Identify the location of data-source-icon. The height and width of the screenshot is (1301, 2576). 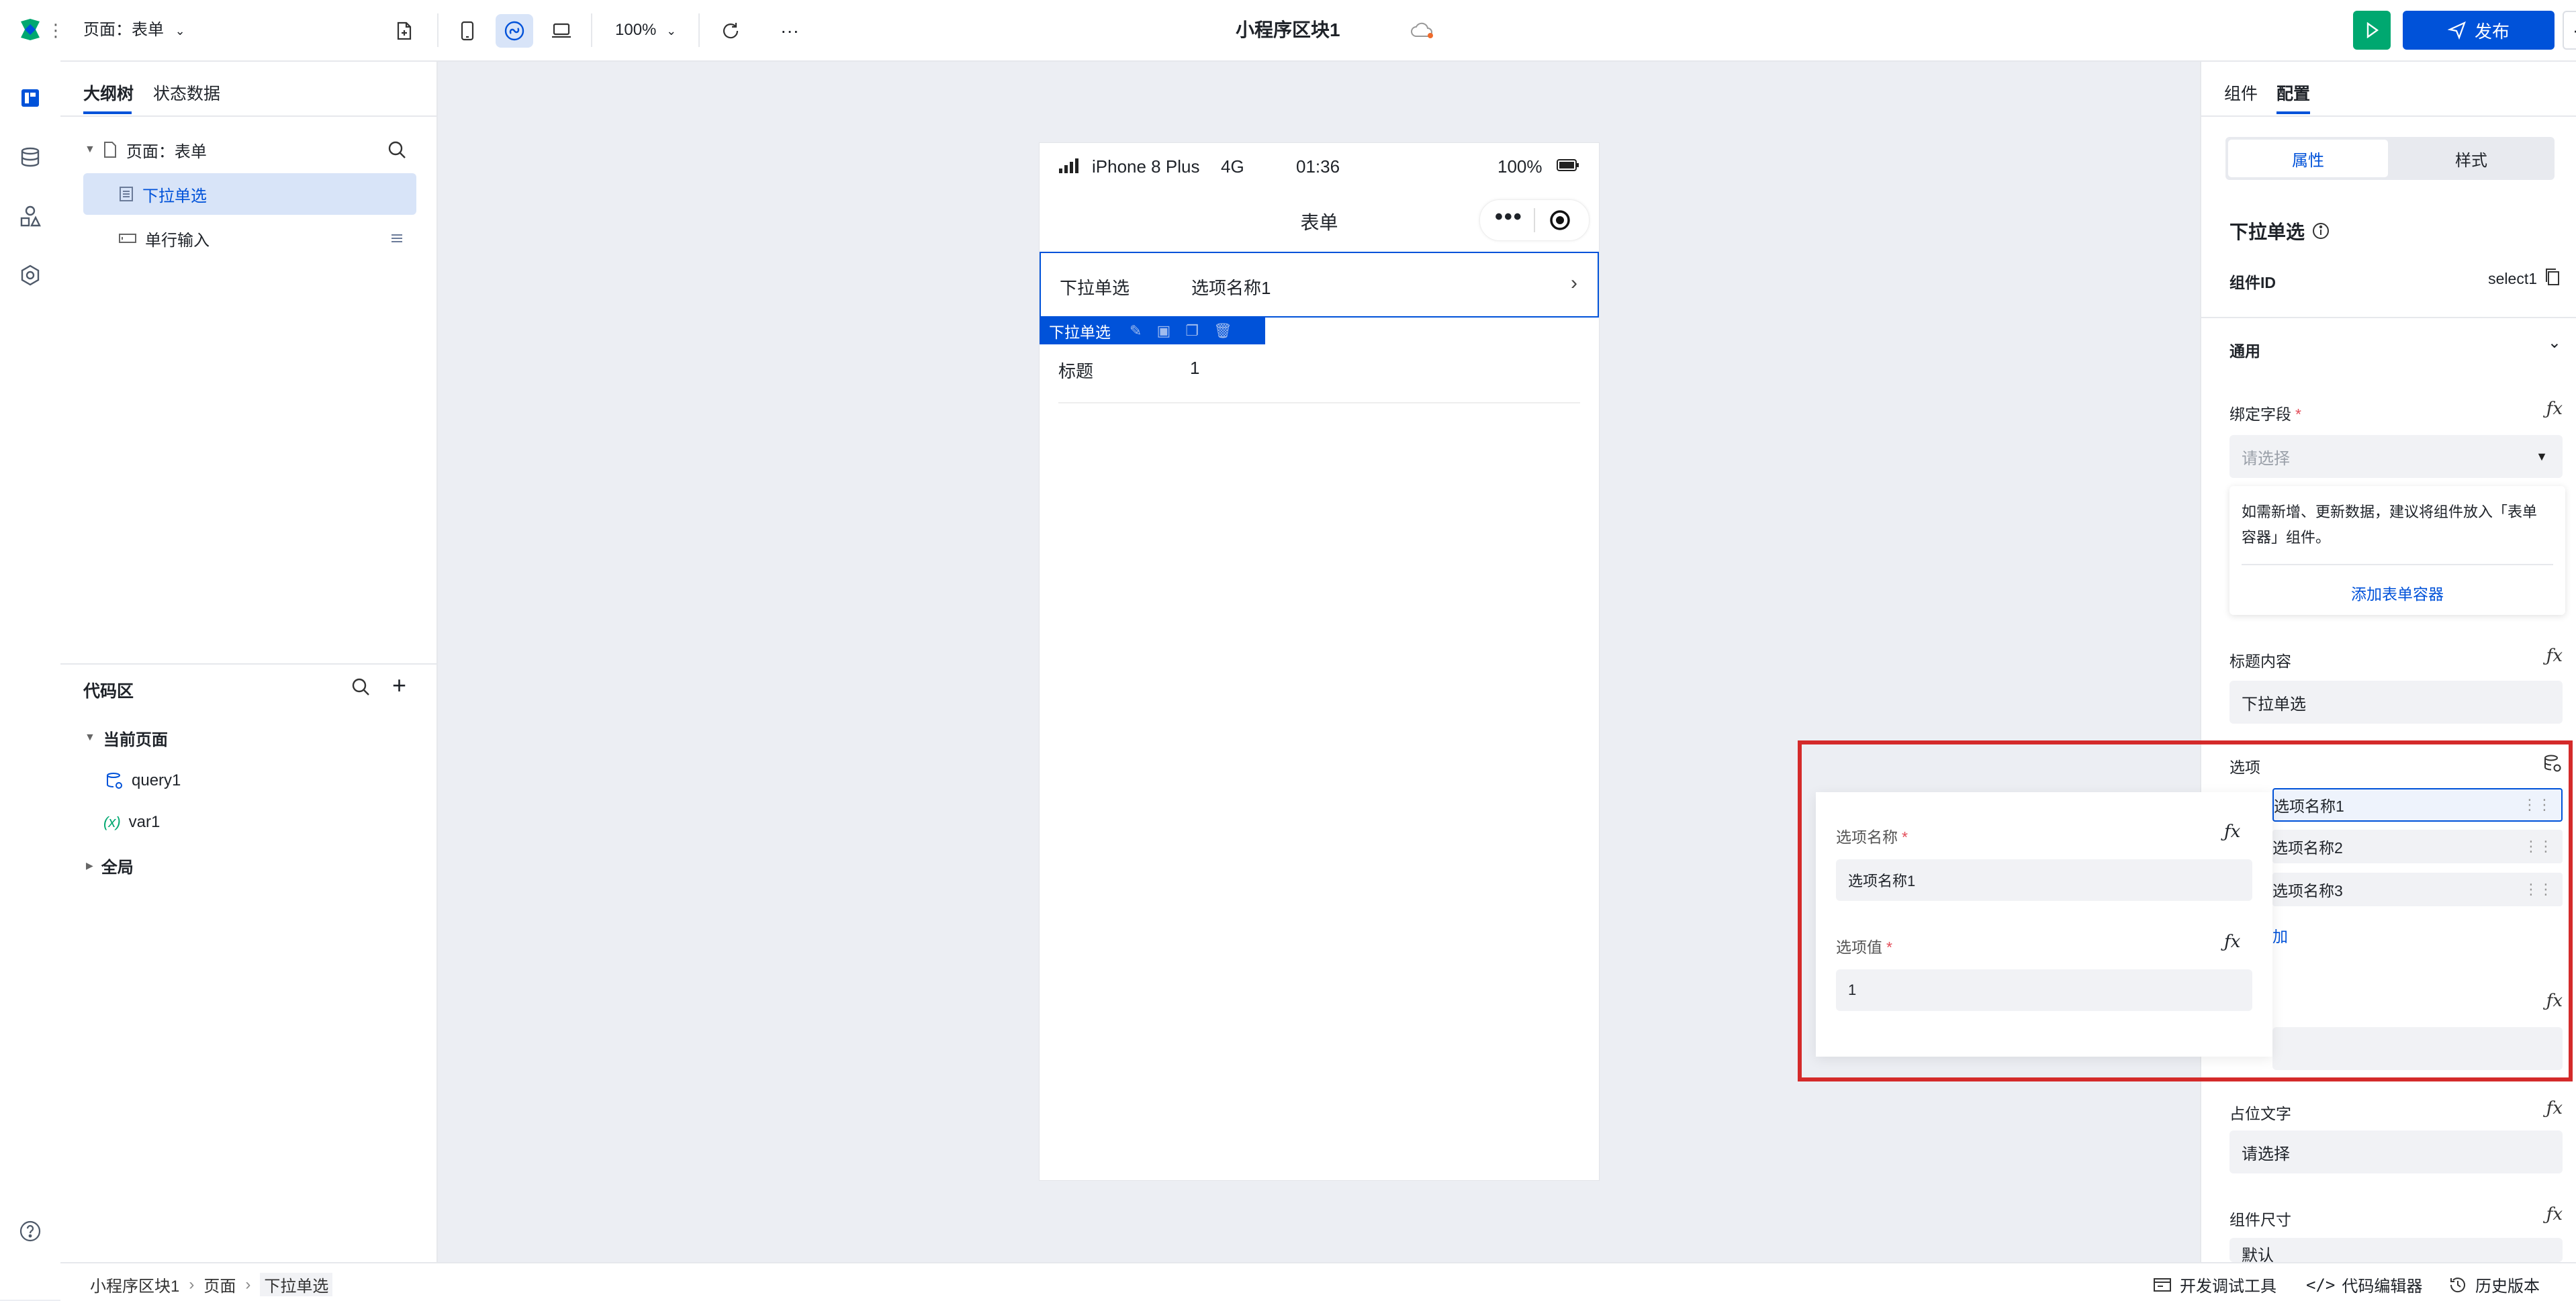
(2552, 763).